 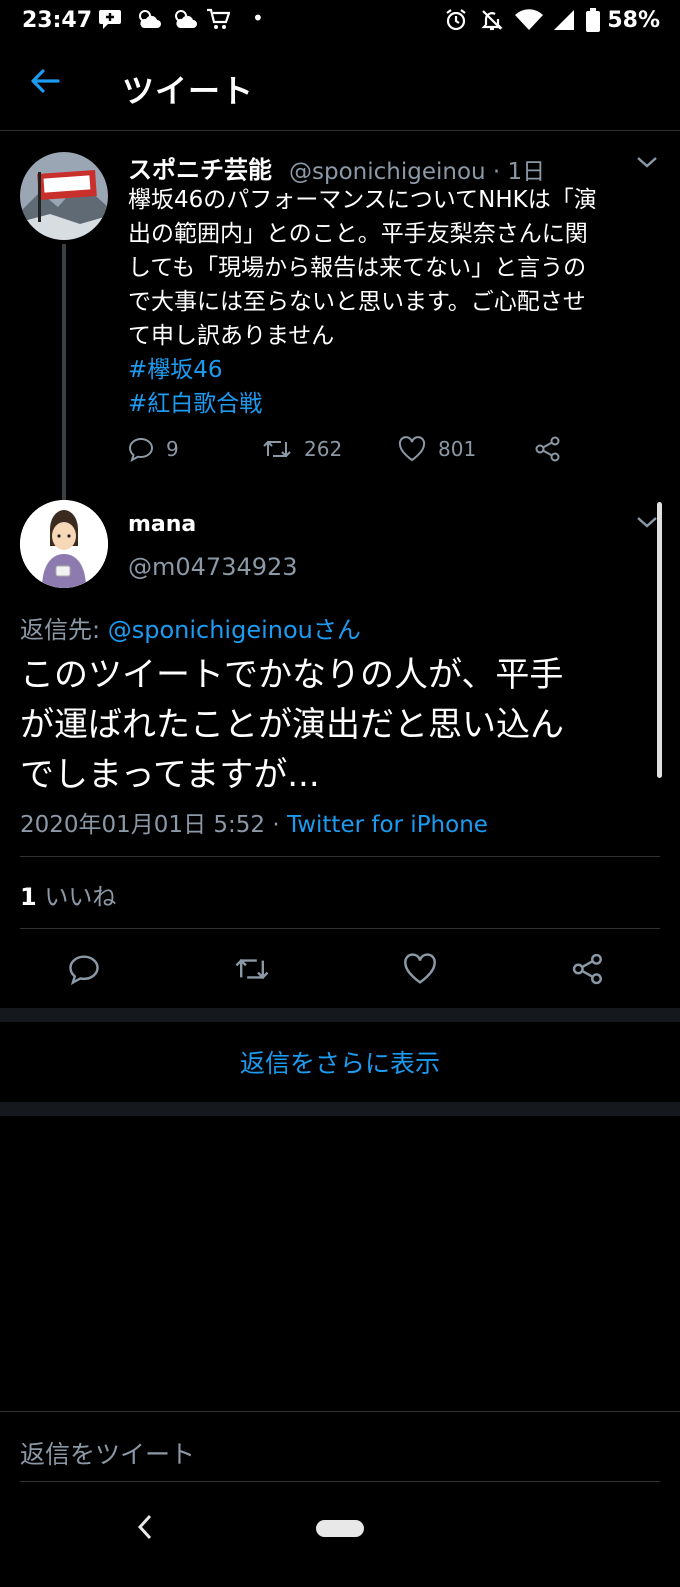 What do you see at coordinates (149, 21) in the screenshot?
I see `weather-cloud-icon` at bounding box center [149, 21].